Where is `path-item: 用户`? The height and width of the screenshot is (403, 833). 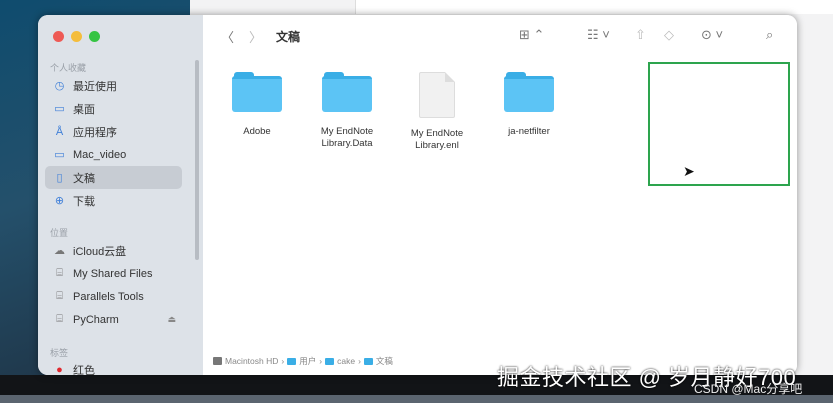 path-item: 用户 is located at coordinates (307, 361).